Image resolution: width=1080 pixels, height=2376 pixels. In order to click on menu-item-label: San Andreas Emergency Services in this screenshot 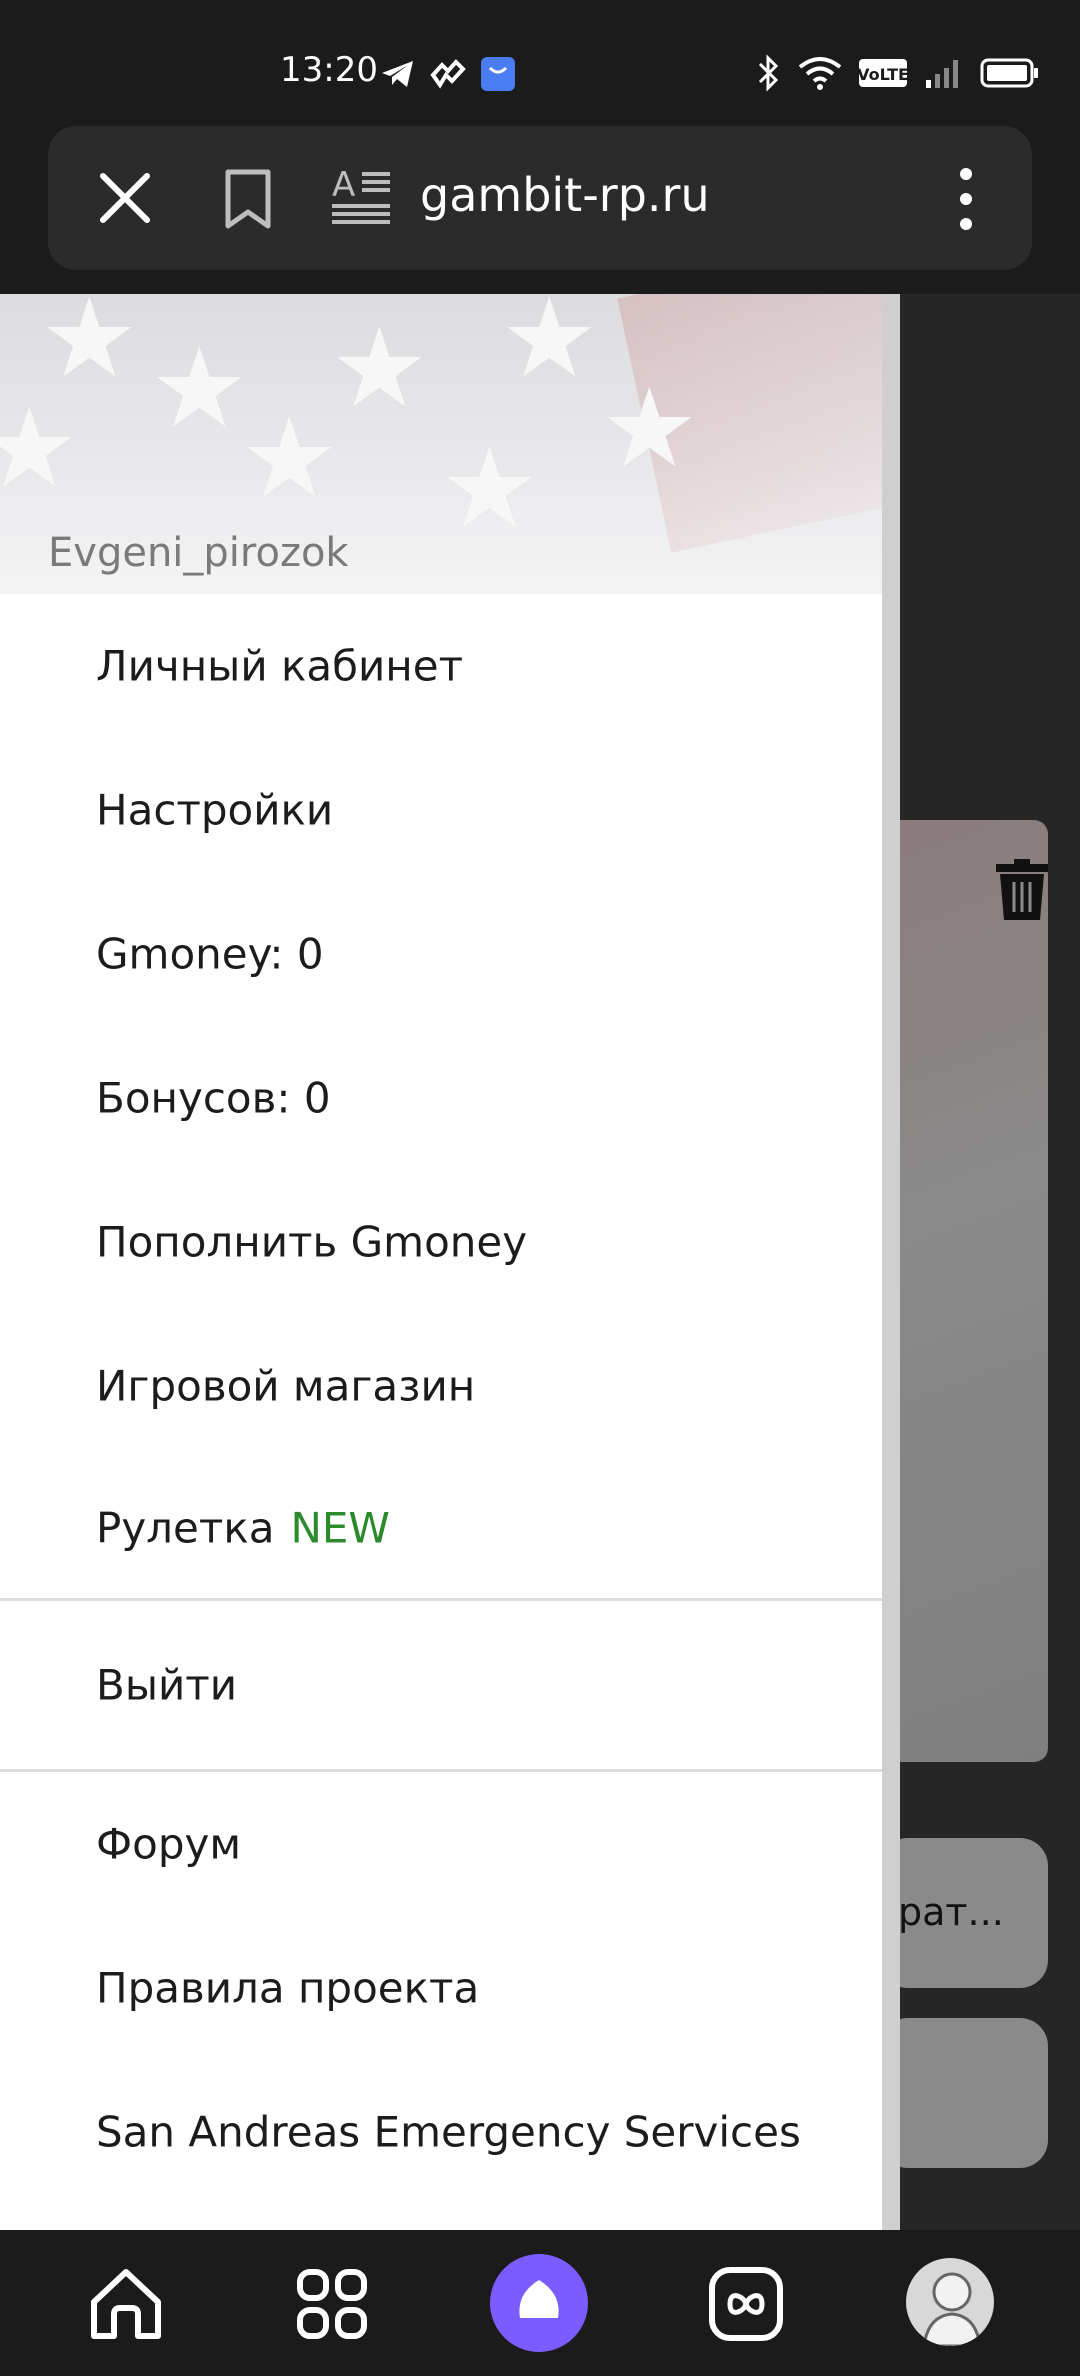, I will do `click(448, 2132)`.